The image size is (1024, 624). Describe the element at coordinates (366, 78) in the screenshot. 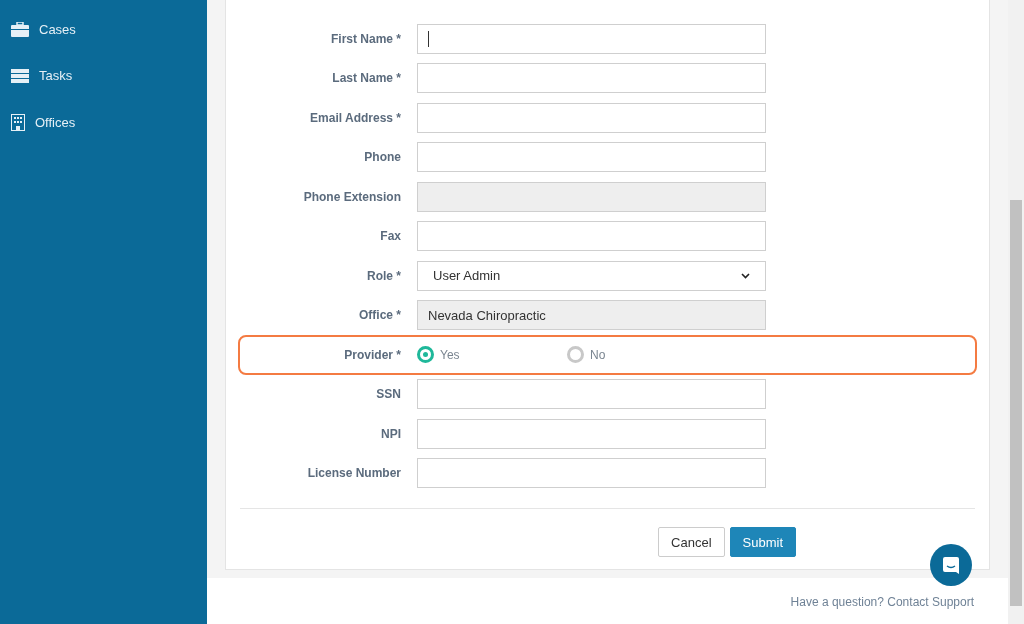

I see `field-label: Last Name *` at that location.